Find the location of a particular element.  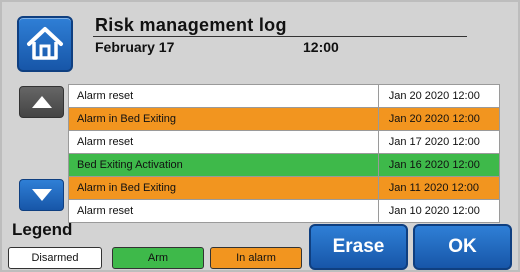

current-time: 12:00 is located at coordinates (321, 47).